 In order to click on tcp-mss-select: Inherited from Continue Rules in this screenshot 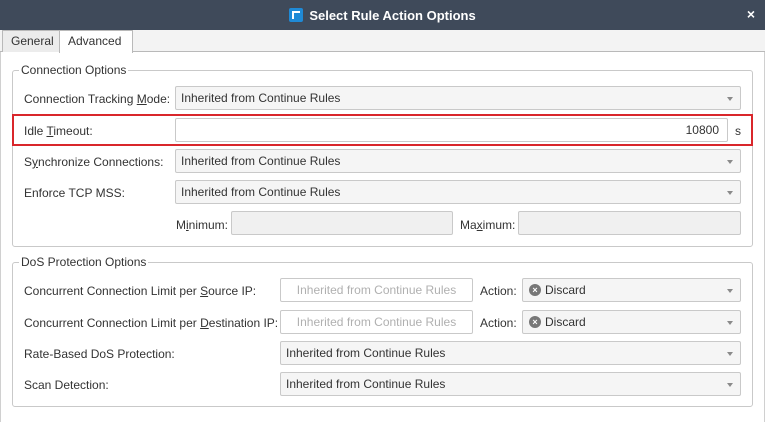, I will do `click(458, 192)`.